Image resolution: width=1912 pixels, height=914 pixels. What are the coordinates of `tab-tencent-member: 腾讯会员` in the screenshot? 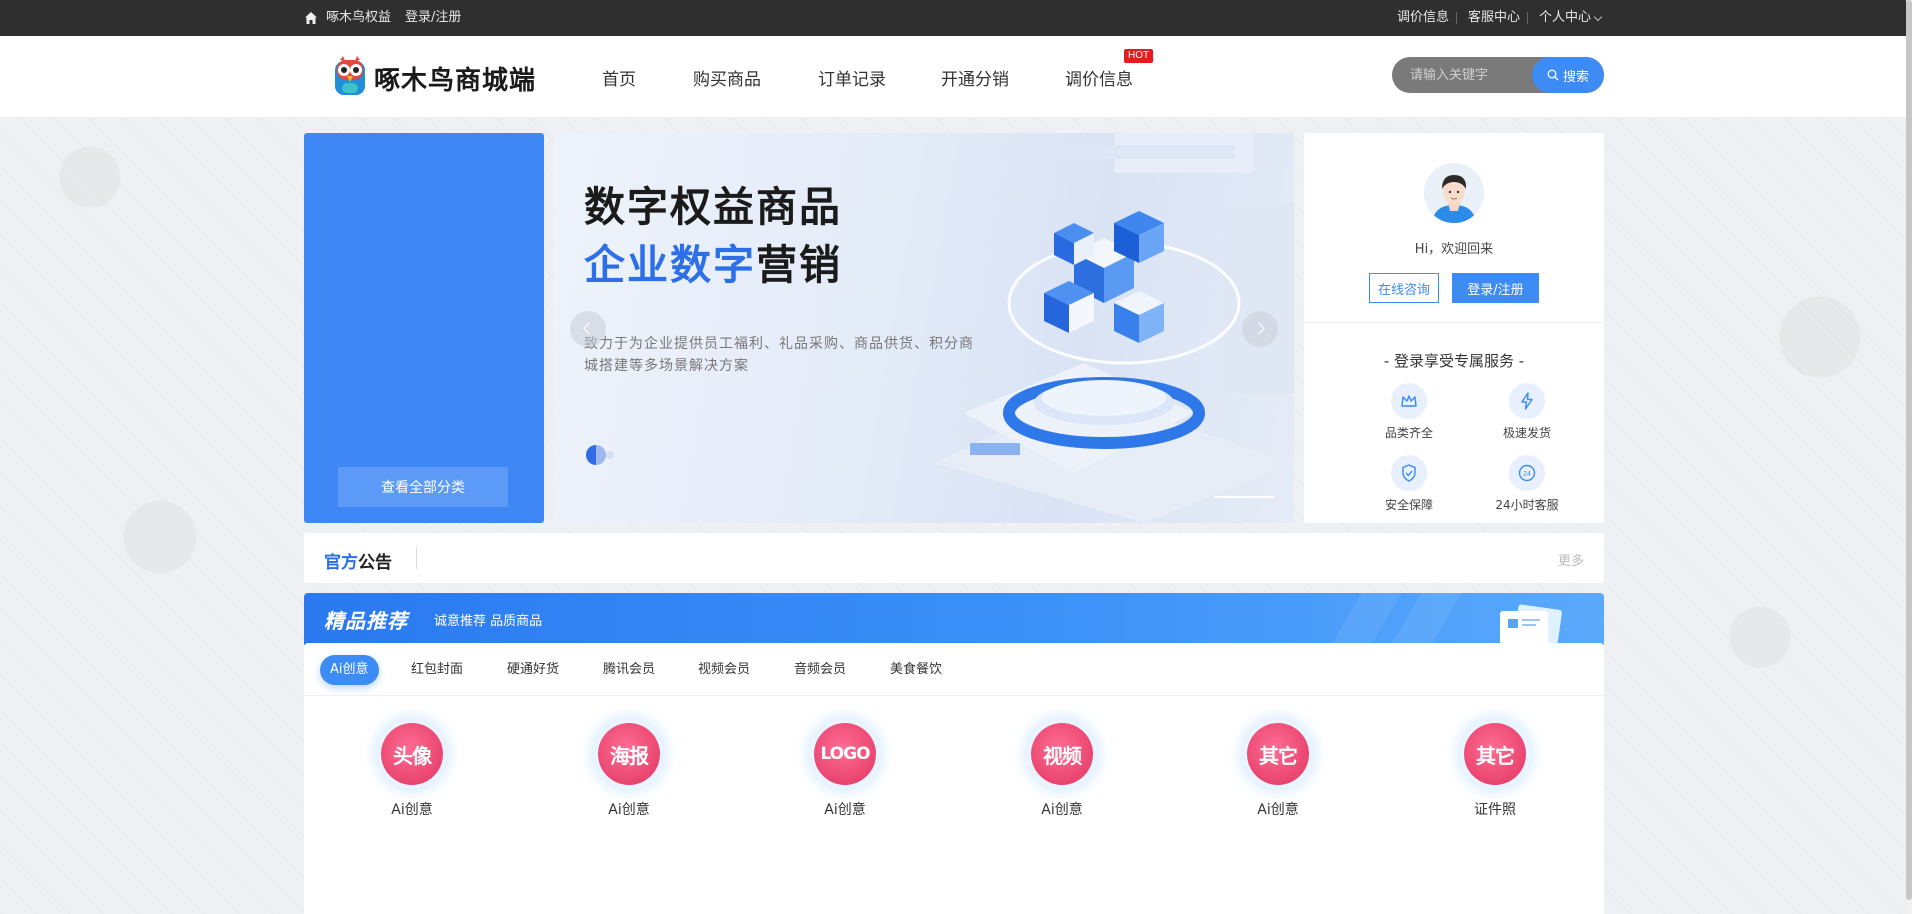 It's located at (629, 670).